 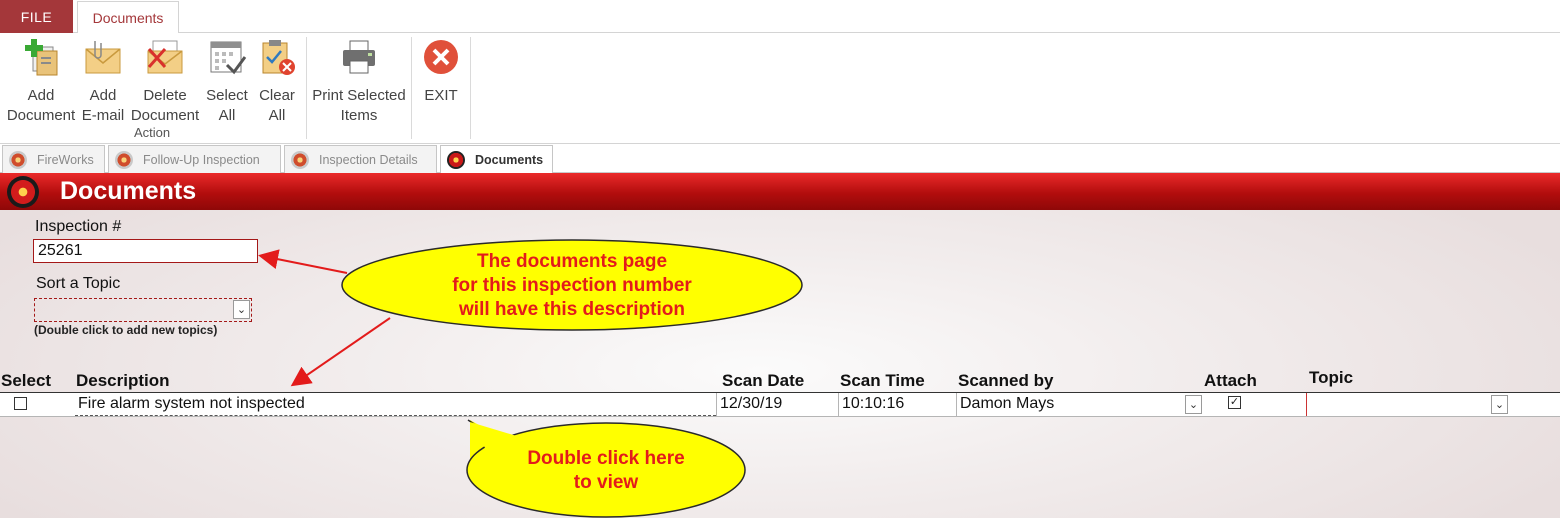 I want to click on callout-bottom-line2: to view, so click(x=606, y=482).